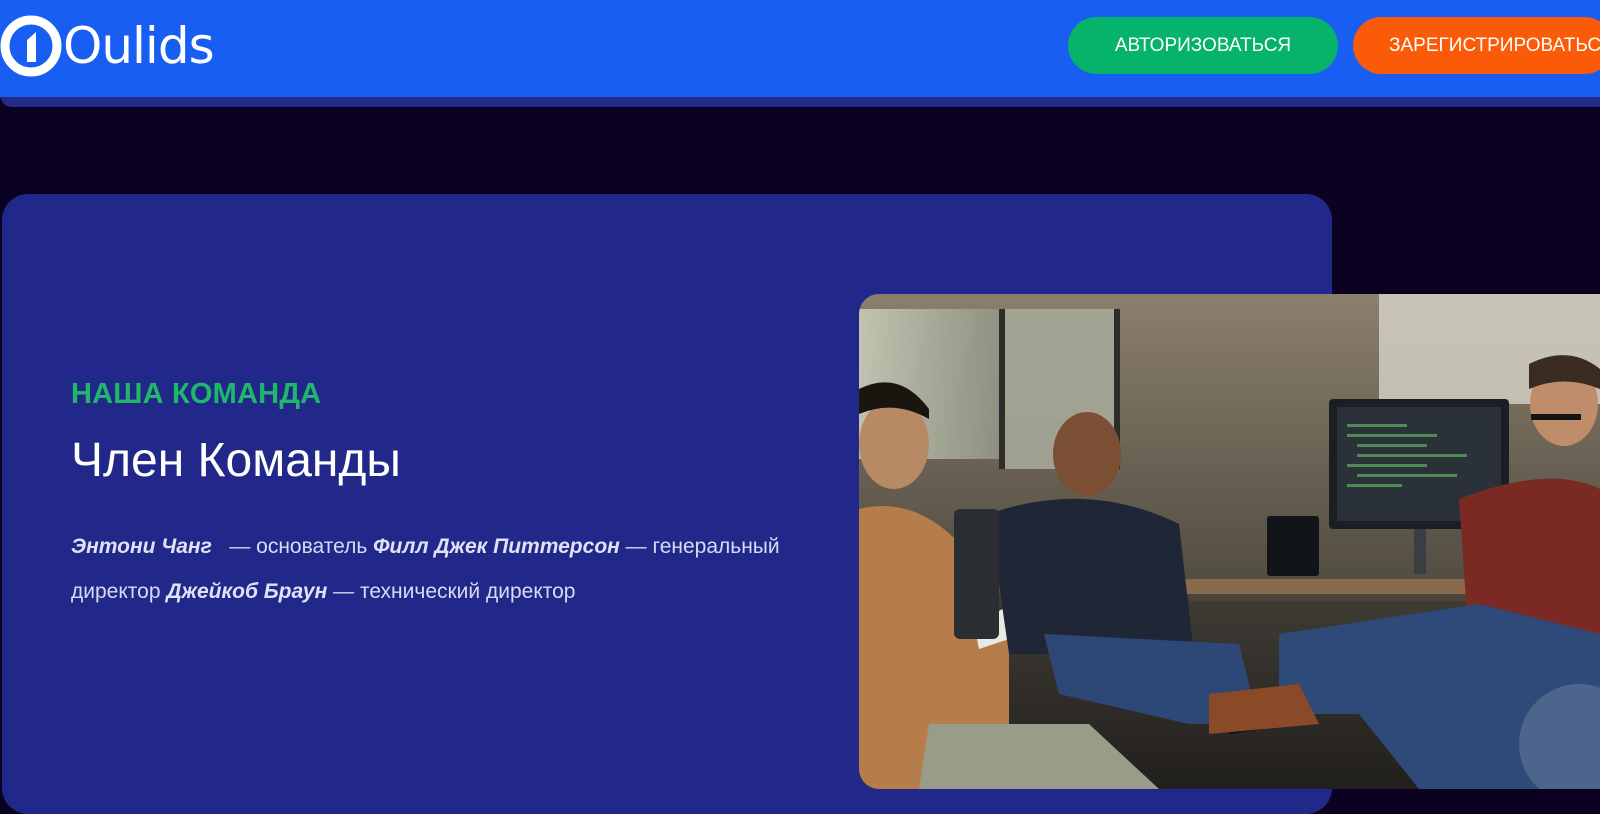 The height and width of the screenshot is (814, 1600). What do you see at coordinates (1476, 45) in the screenshot?
I see `register-button: ЗАРЕГИСТРИРОВАТЬСЯ` at bounding box center [1476, 45].